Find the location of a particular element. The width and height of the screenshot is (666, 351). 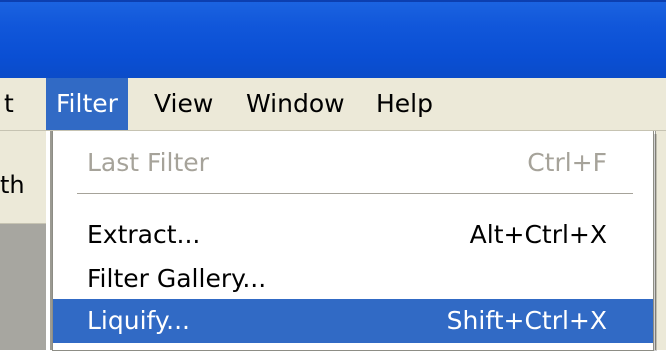

menu-item-extract: Extract... Alt+Ctrl+X is located at coordinates (353, 235).